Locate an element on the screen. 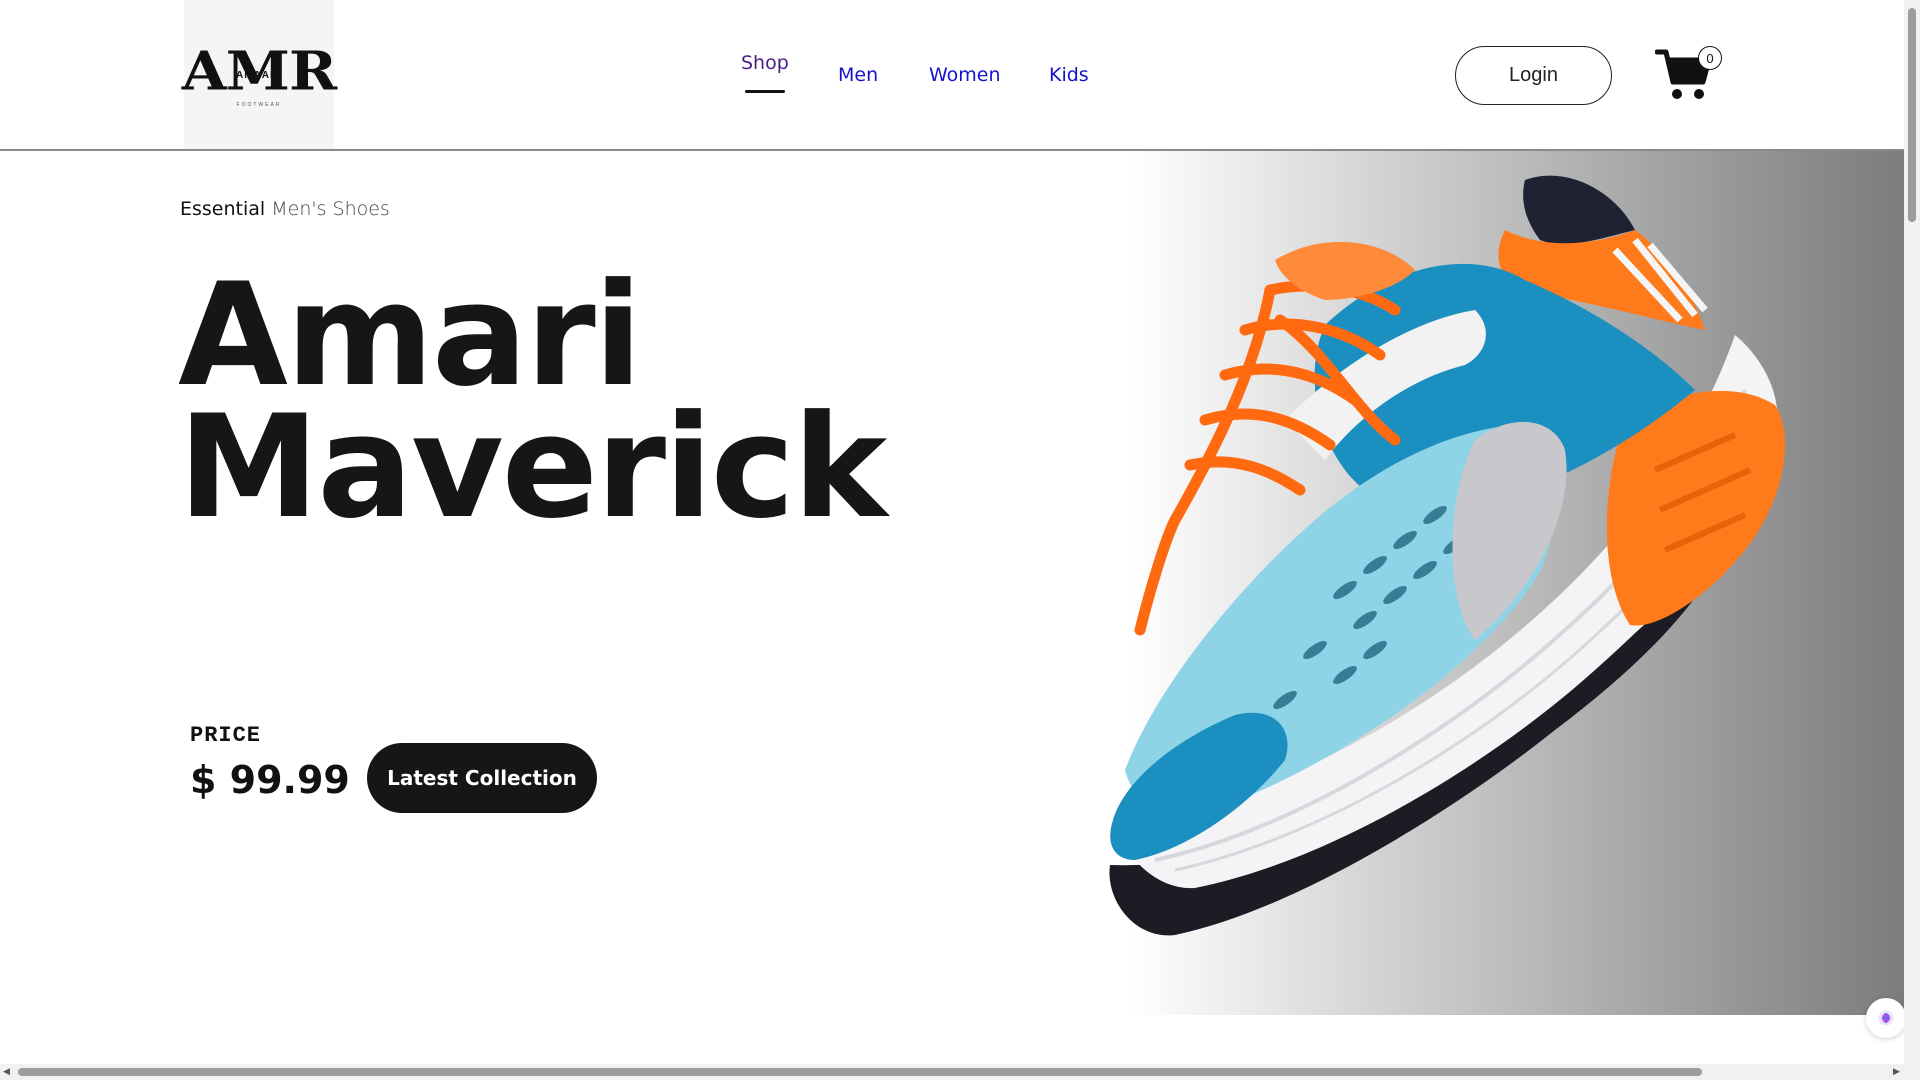 This screenshot has height=1080, width=1920. nav-women: Women is located at coordinates (965, 75).